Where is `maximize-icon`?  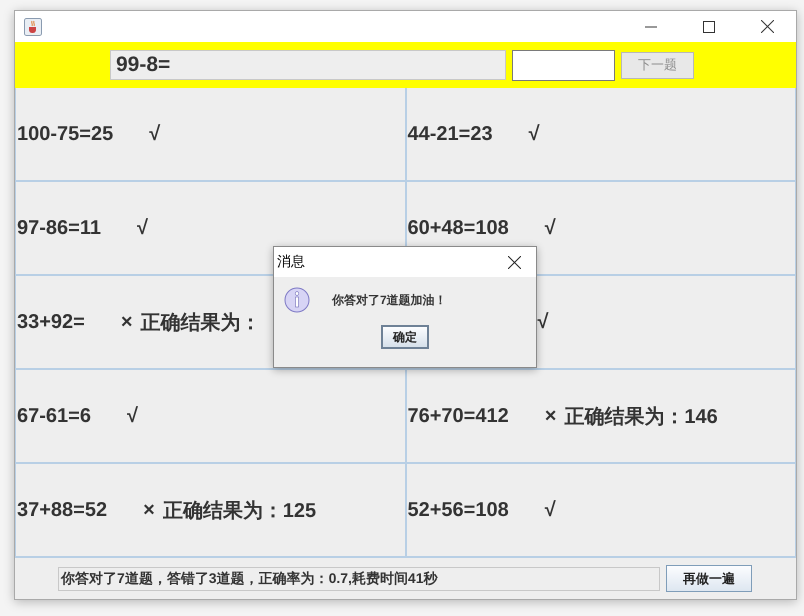
maximize-icon is located at coordinates (709, 26).